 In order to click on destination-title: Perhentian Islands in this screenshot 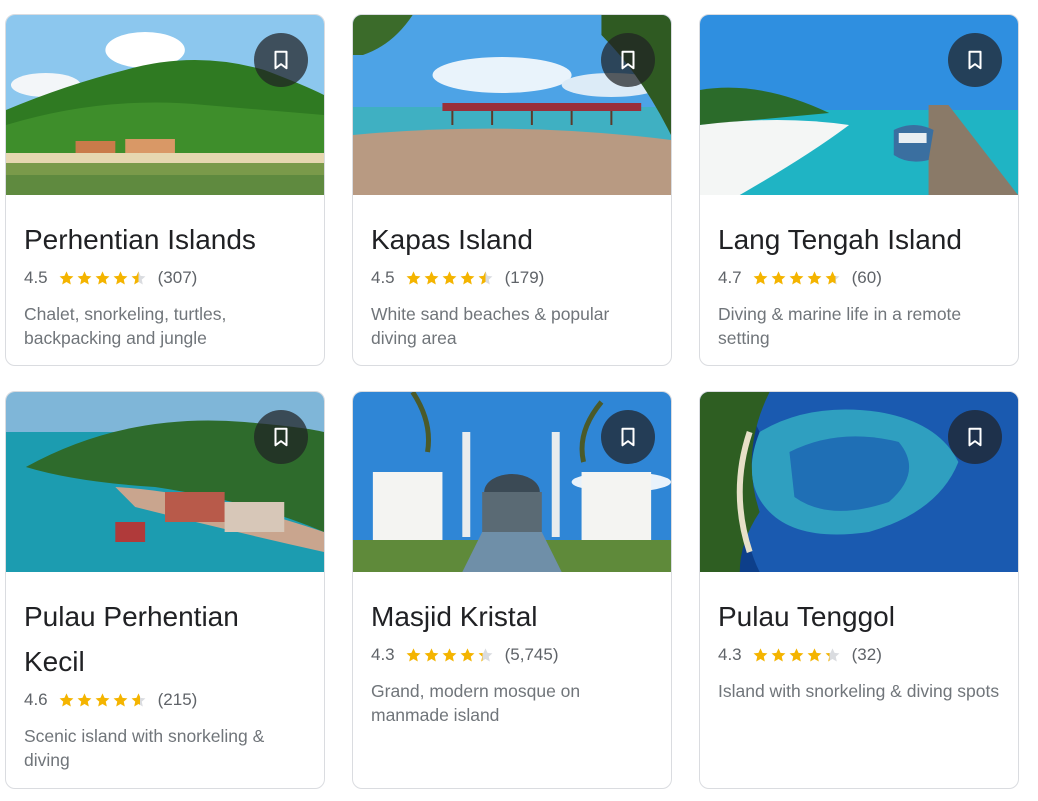, I will do `click(165, 239)`.